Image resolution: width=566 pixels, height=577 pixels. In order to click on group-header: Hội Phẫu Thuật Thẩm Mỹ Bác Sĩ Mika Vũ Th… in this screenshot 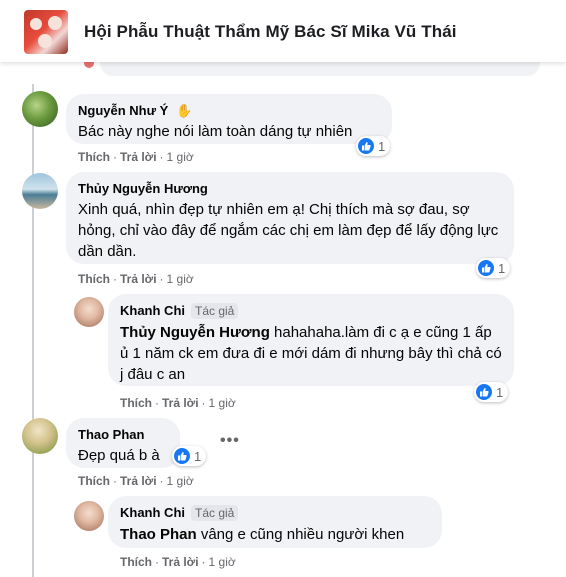, I will do `click(283, 31)`.